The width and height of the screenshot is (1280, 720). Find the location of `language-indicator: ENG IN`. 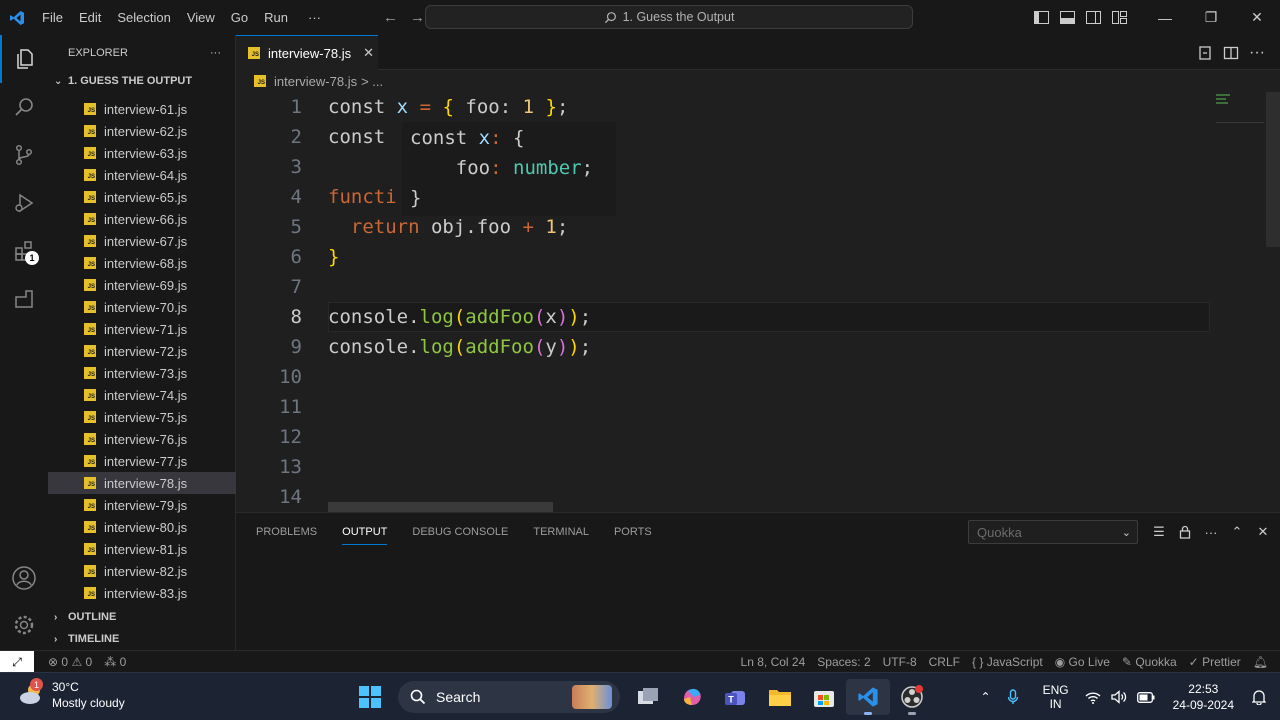

language-indicator: ENG IN is located at coordinates (1056, 697).